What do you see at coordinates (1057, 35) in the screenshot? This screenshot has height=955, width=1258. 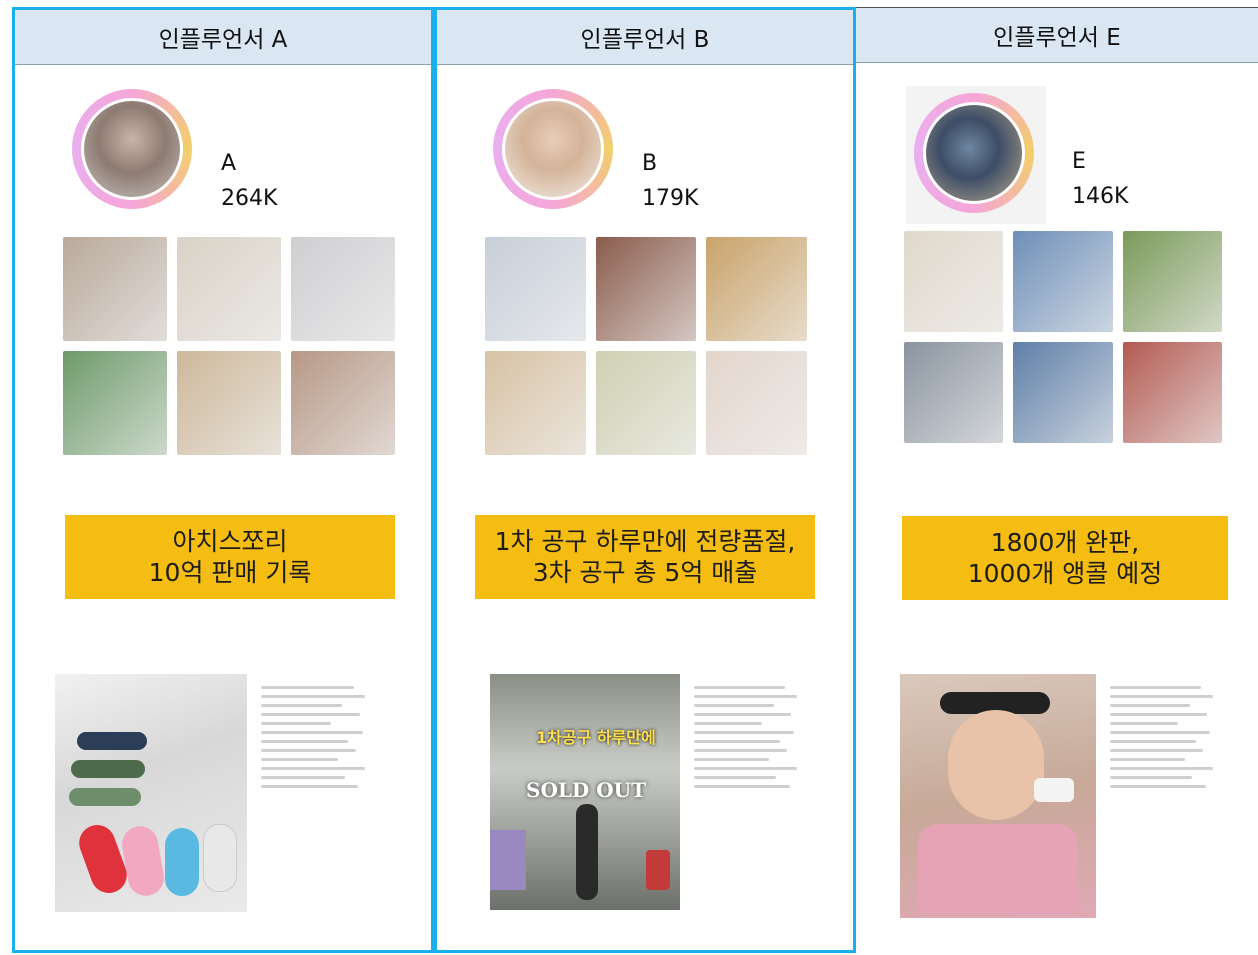 I see `column-header: 인플루언서 E` at bounding box center [1057, 35].